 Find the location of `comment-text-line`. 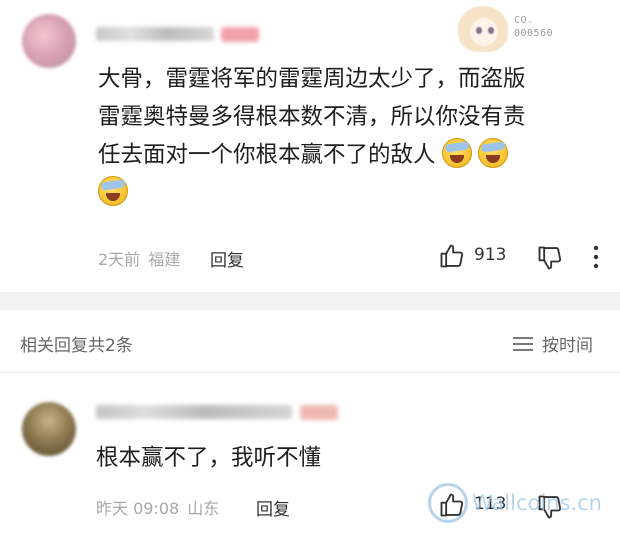

comment-text-line is located at coordinates (348, 193).